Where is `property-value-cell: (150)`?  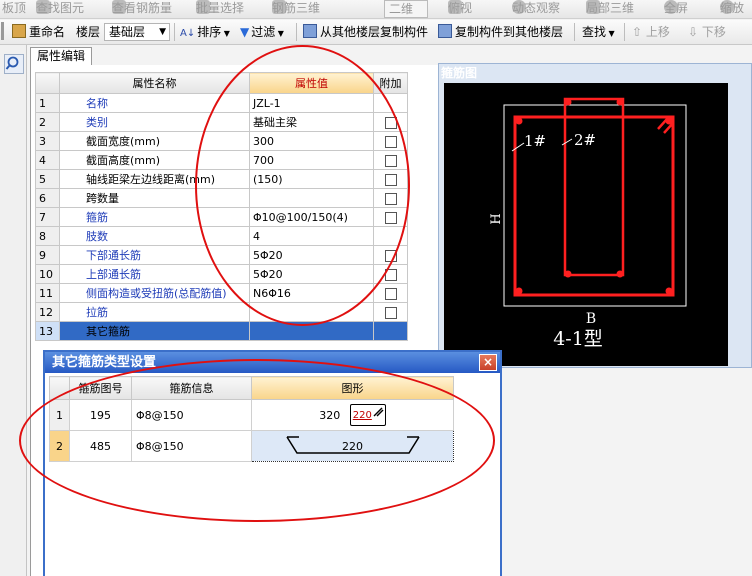 property-value-cell: (150) is located at coordinates (311, 179).